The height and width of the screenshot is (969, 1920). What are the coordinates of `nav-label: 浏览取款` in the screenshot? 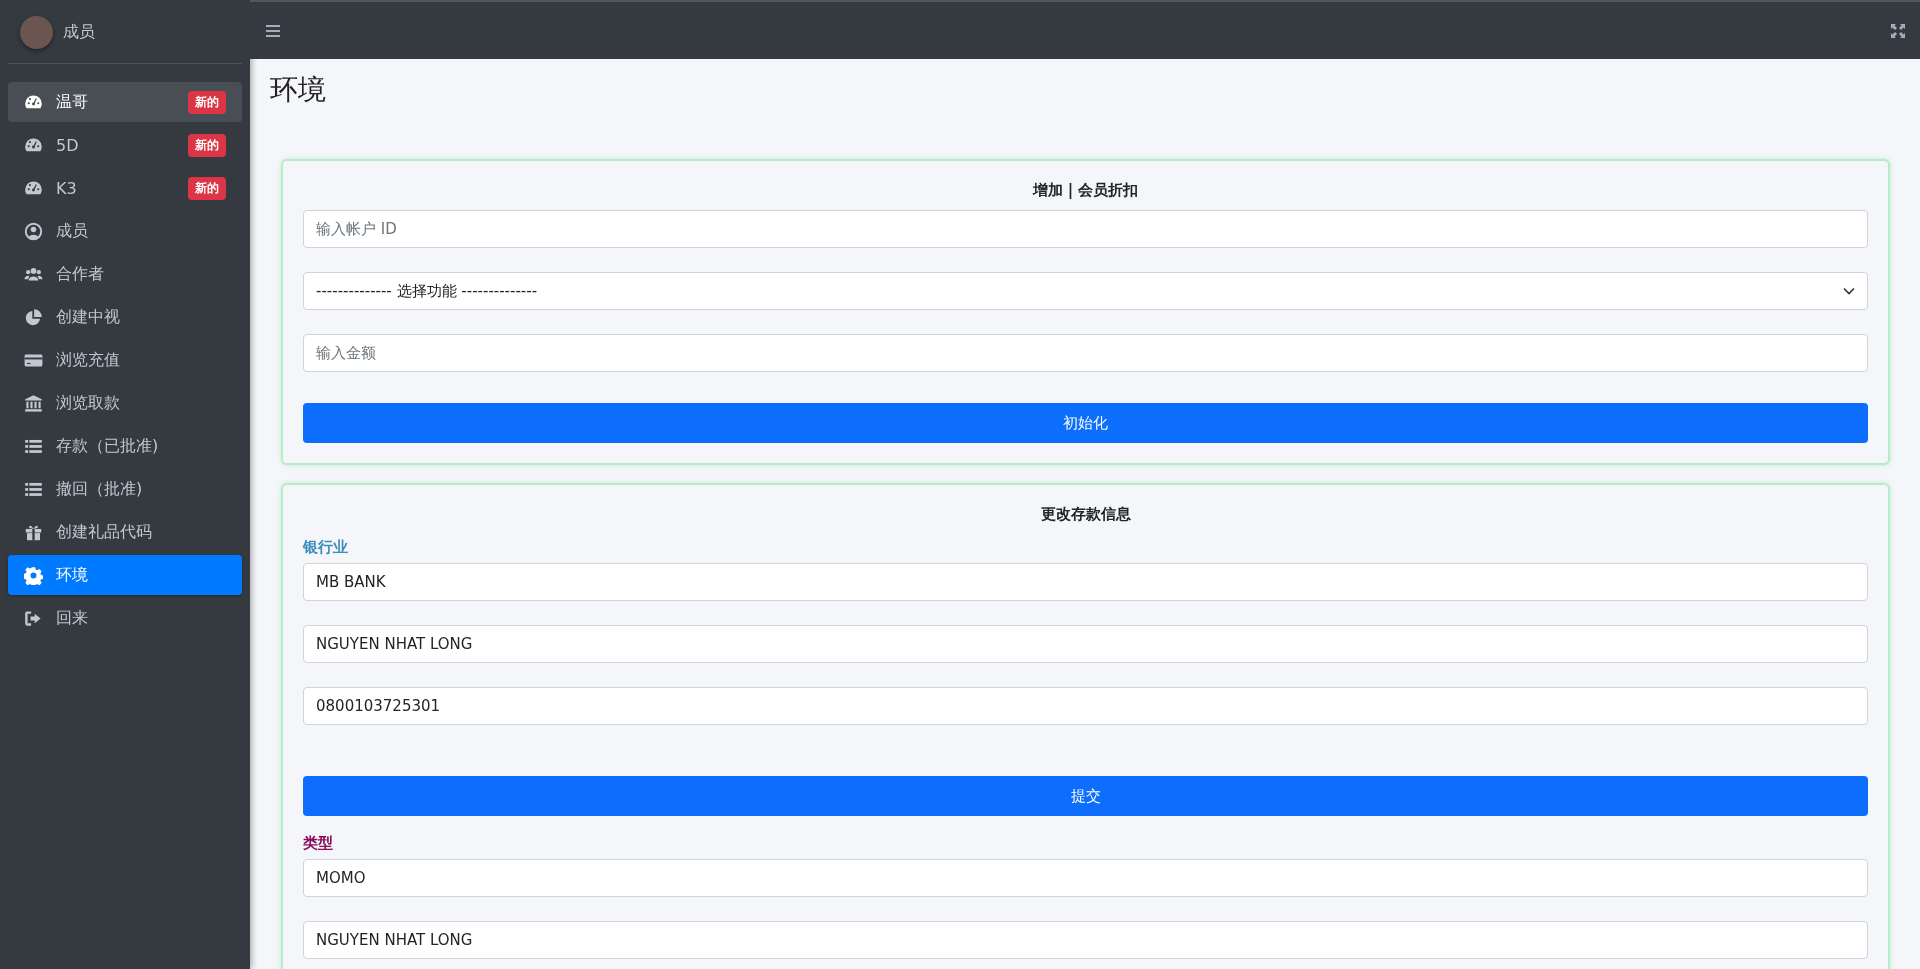 It's located at (88, 403).